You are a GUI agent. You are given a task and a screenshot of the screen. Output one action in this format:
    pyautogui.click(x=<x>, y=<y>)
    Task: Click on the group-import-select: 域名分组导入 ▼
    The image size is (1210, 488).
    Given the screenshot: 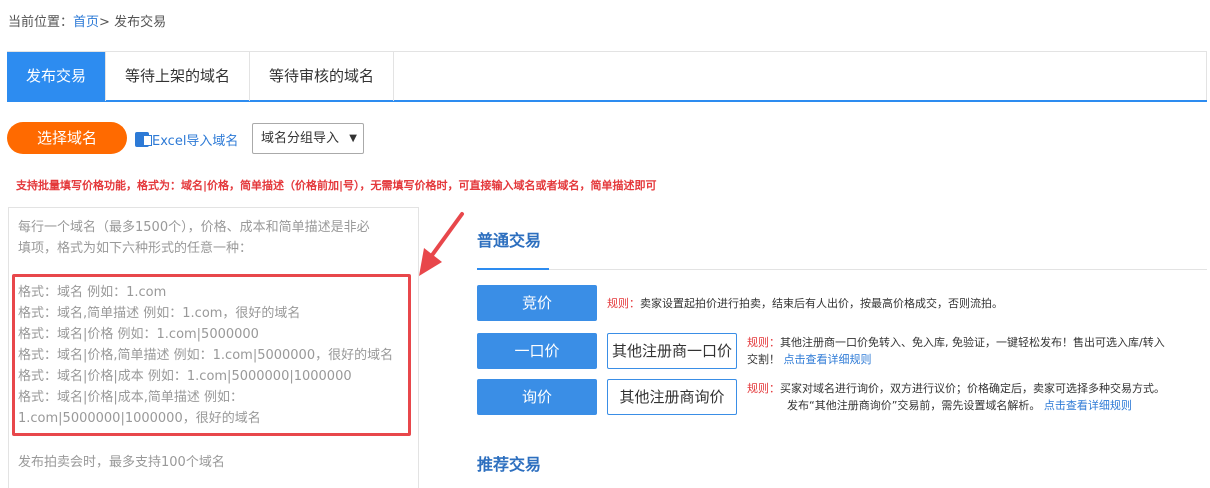 What is the action you would take?
    pyautogui.click(x=308, y=138)
    